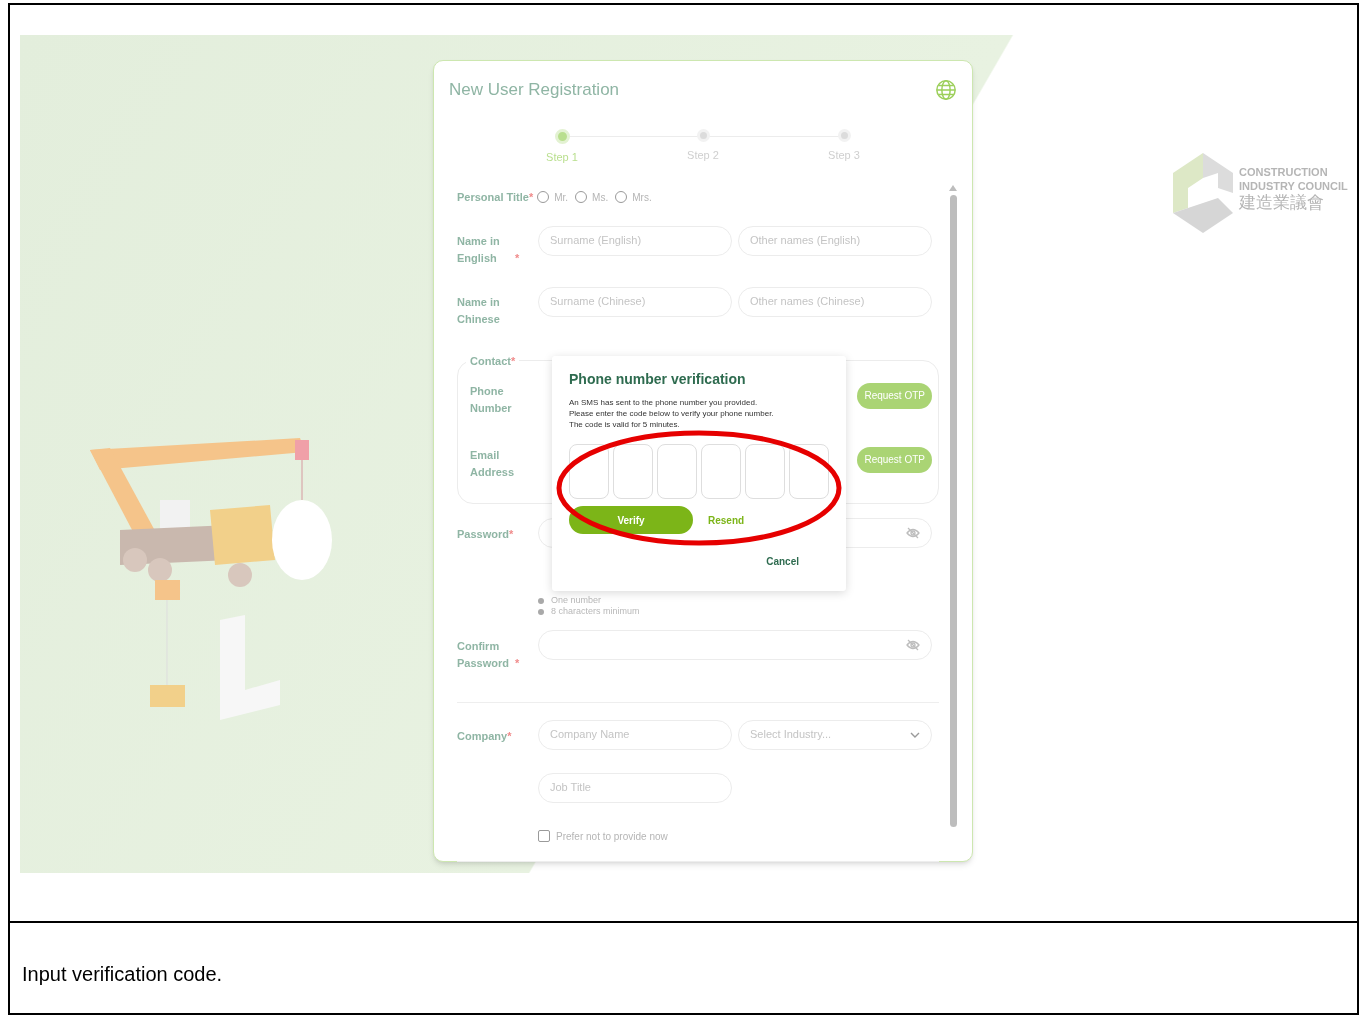  What do you see at coordinates (1284, 172) in the screenshot?
I see `logo-text: CONSTRUCTION` at bounding box center [1284, 172].